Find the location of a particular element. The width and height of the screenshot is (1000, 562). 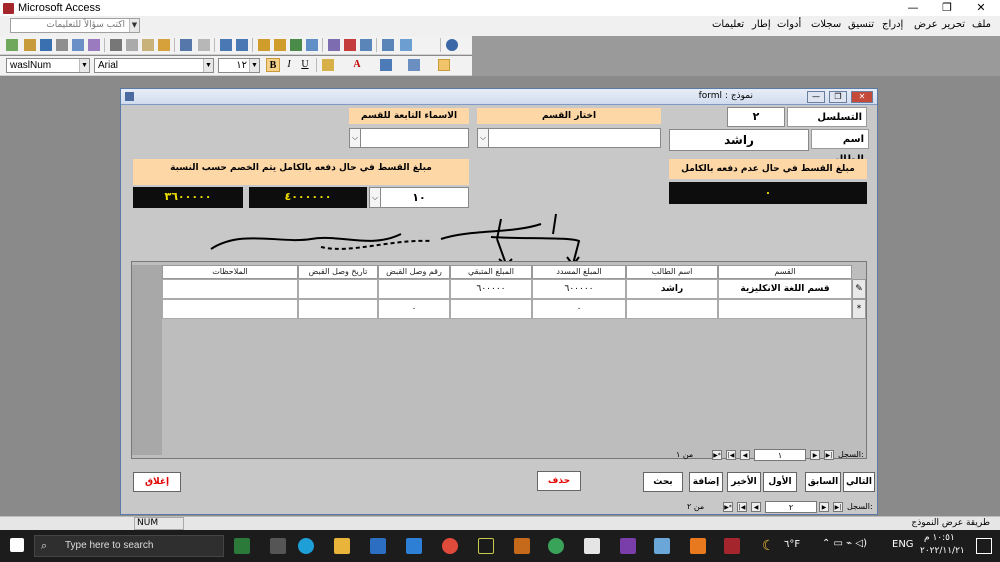

size-combo: ١٢ ▼ is located at coordinates (239, 65).